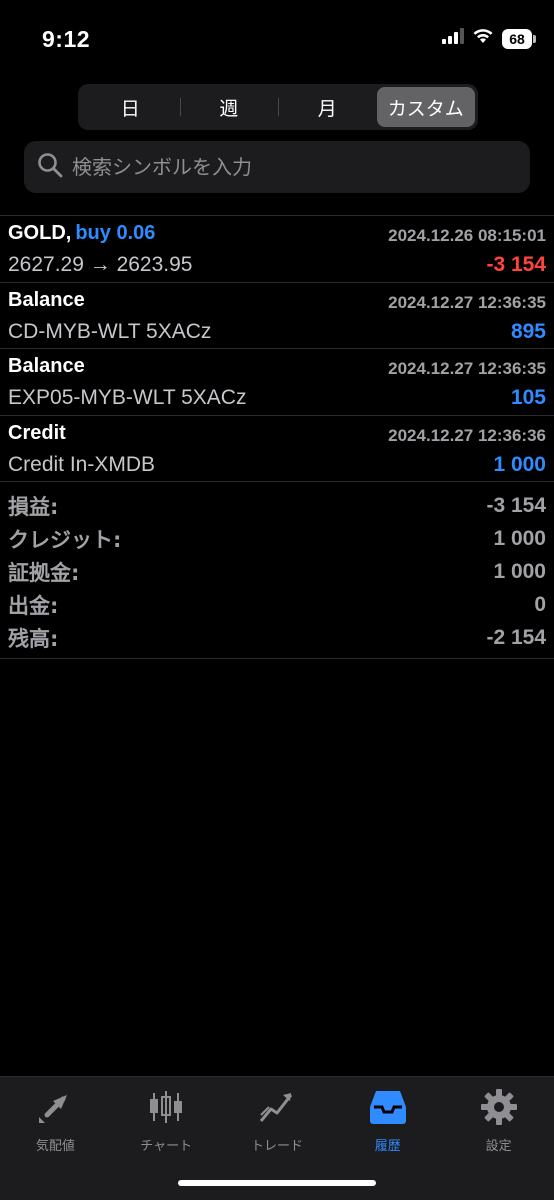 Image resolution: width=554 pixels, height=1200 pixels. Describe the element at coordinates (127, 397) in the screenshot. I see `operation-comment: EXP05-MYB-WLT 5XACz` at that location.